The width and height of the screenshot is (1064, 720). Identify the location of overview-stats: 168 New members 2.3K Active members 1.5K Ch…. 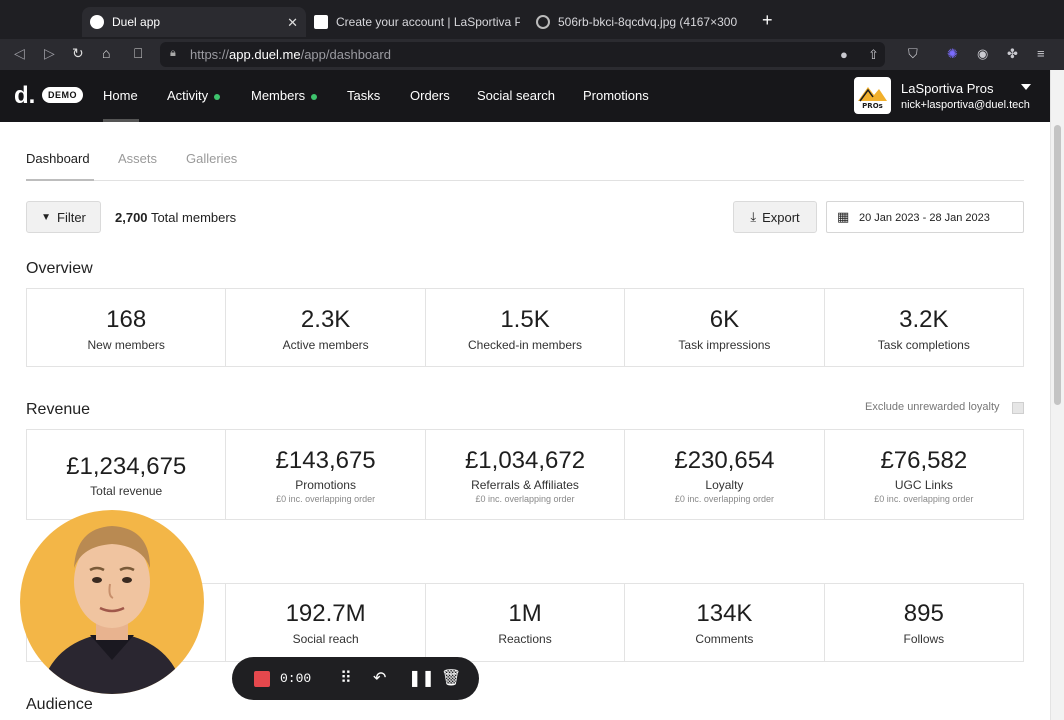
(525, 327).